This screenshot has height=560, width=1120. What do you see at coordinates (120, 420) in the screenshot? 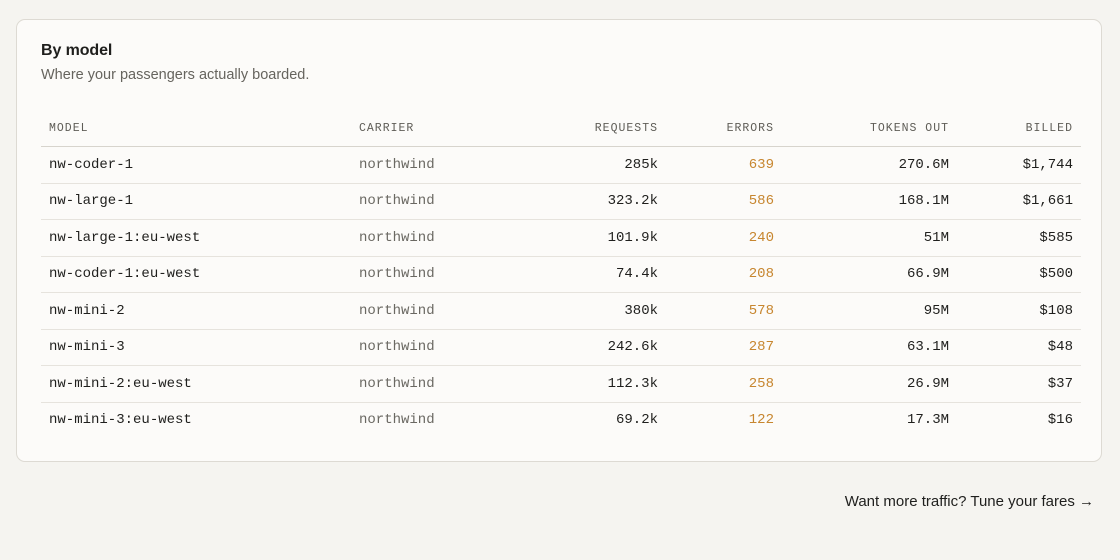
I see `model-cell: nw-mini-3:eu-west` at bounding box center [120, 420].